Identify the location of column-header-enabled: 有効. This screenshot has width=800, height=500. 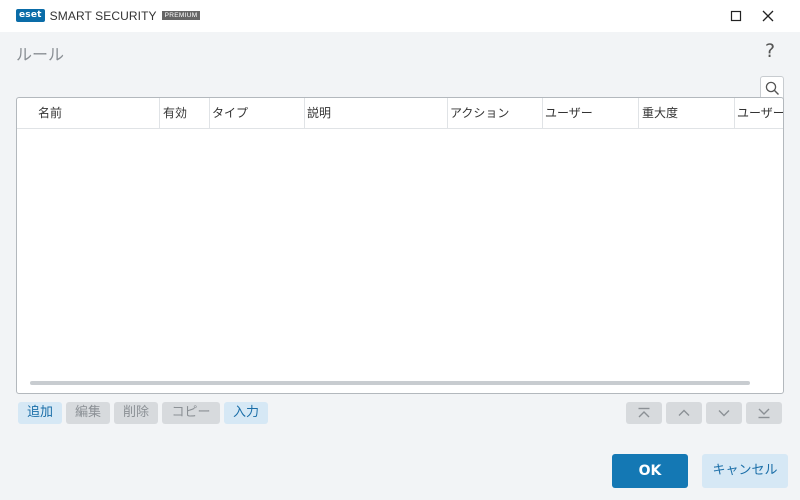
(185, 113).